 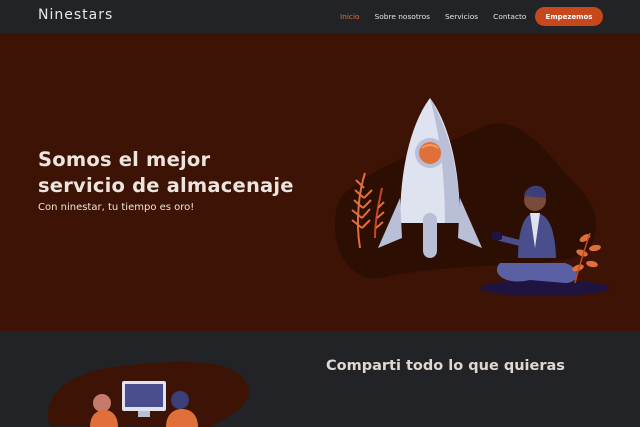 What do you see at coordinates (461, 16) in the screenshot?
I see `nav-link-servicios: Servicios` at bounding box center [461, 16].